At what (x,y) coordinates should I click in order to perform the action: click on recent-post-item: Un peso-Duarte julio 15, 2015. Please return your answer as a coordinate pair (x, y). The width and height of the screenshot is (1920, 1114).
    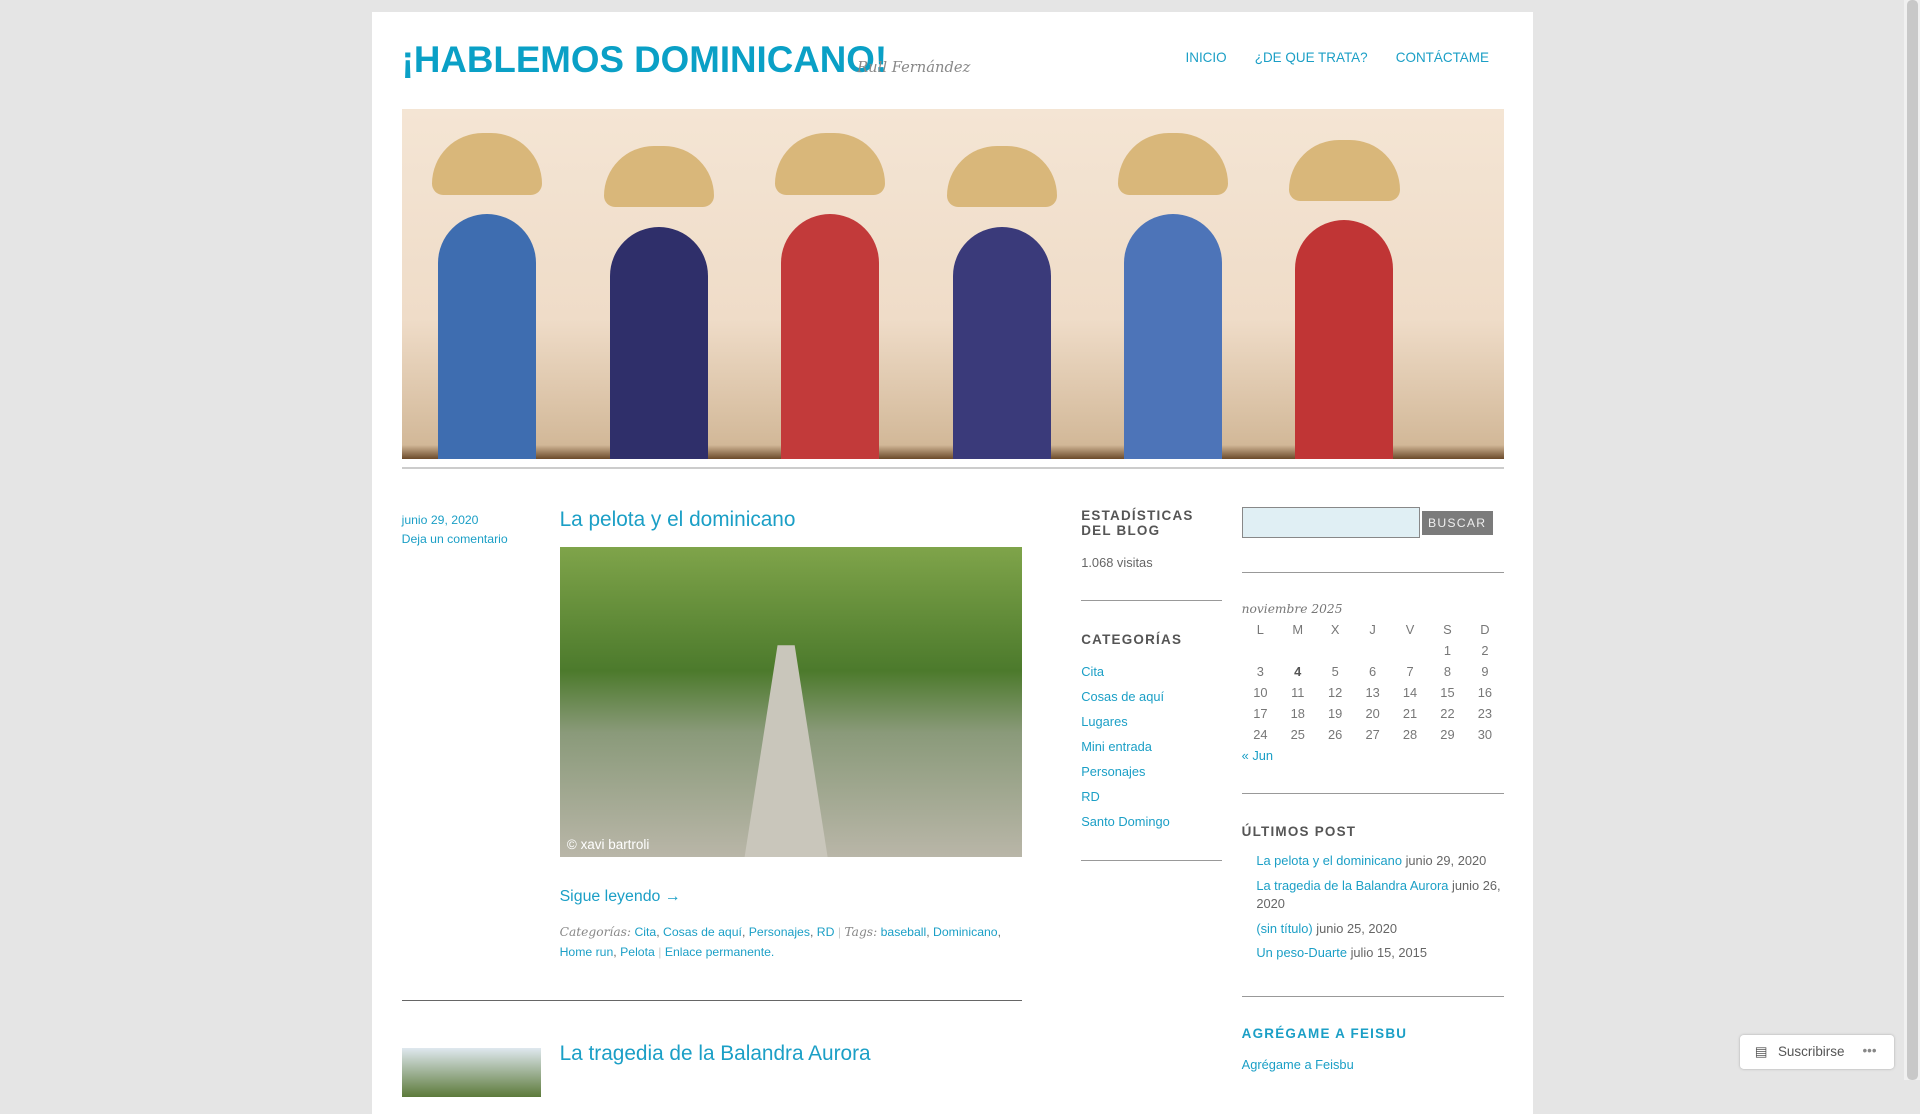
    Looking at the image, I should click on (1381, 953).